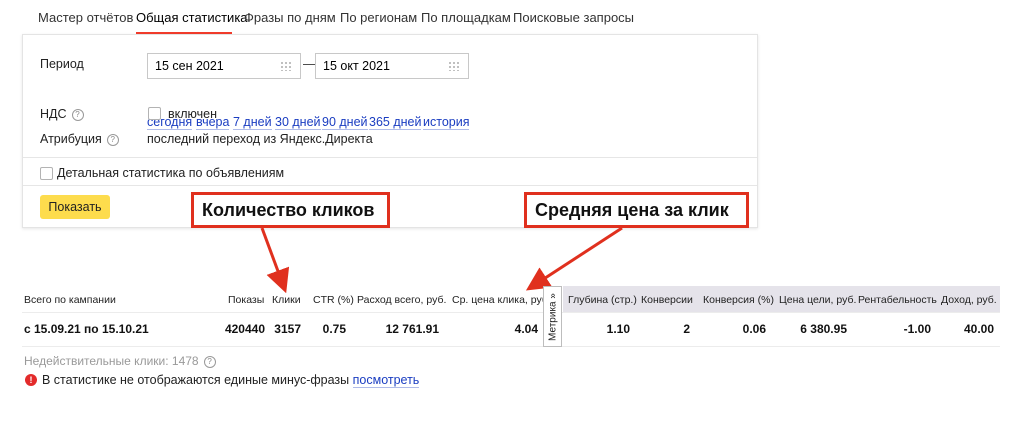  I want to click on cell-impressions: 420440, so click(244, 329).